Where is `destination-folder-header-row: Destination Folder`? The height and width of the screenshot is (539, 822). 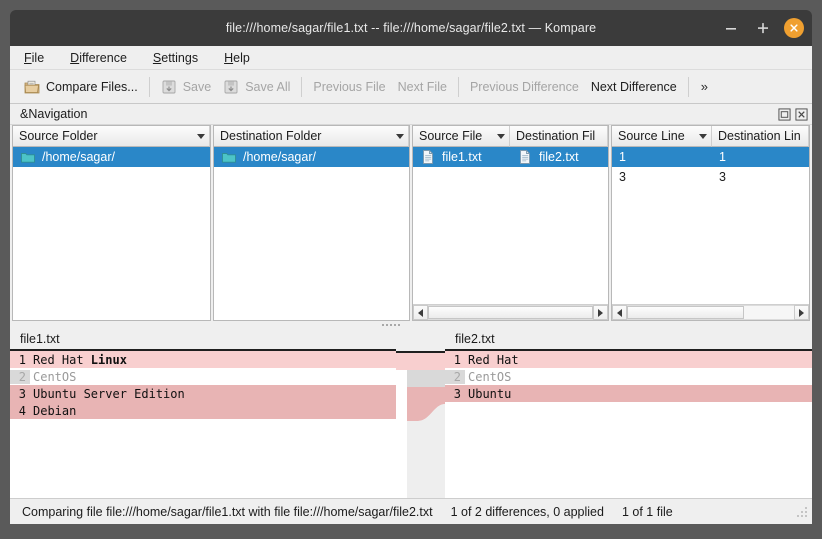 destination-folder-header-row: Destination Folder is located at coordinates (311, 136).